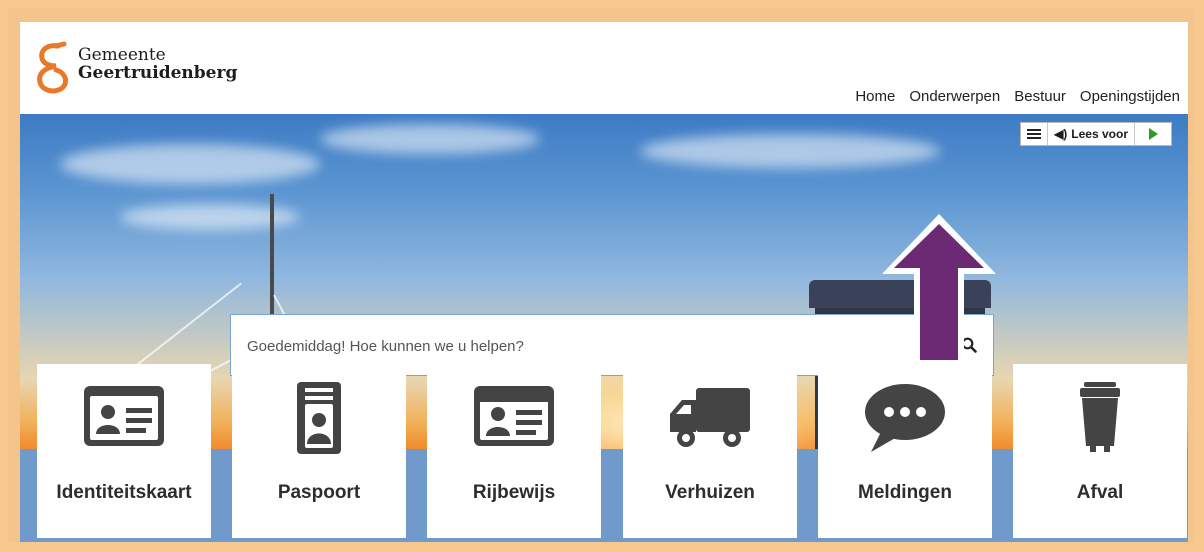 The width and height of the screenshot is (1204, 552). What do you see at coordinates (514, 416) in the screenshot?
I see `drivers-license-icon` at bounding box center [514, 416].